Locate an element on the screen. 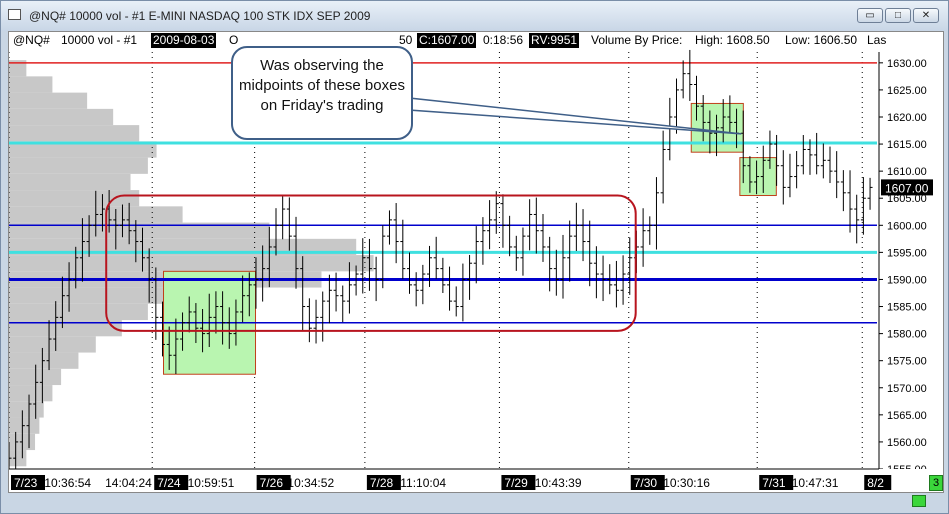 The height and width of the screenshot is (514, 949). time-axis-label: 10:59:51 is located at coordinates (211, 483).